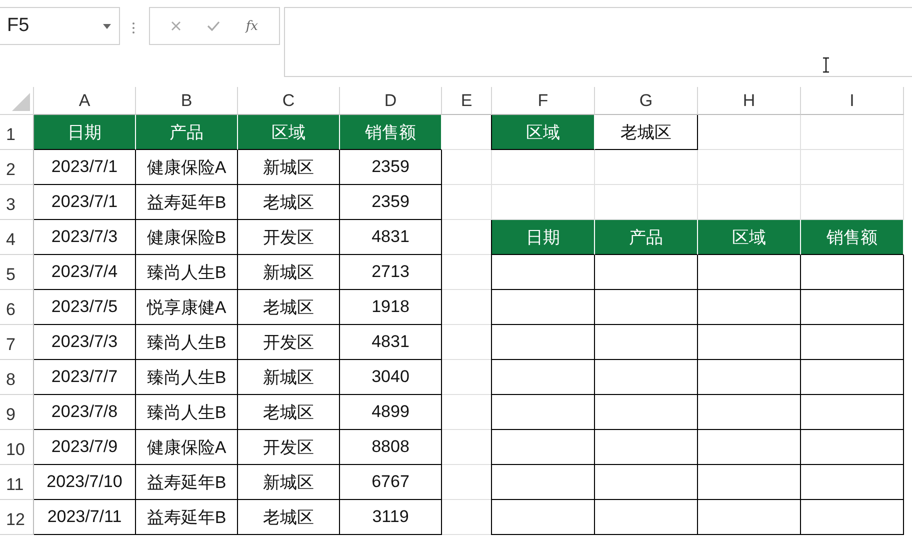  Describe the element at coordinates (852, 101) in the screenshot. I see `column-header: I` at that location.